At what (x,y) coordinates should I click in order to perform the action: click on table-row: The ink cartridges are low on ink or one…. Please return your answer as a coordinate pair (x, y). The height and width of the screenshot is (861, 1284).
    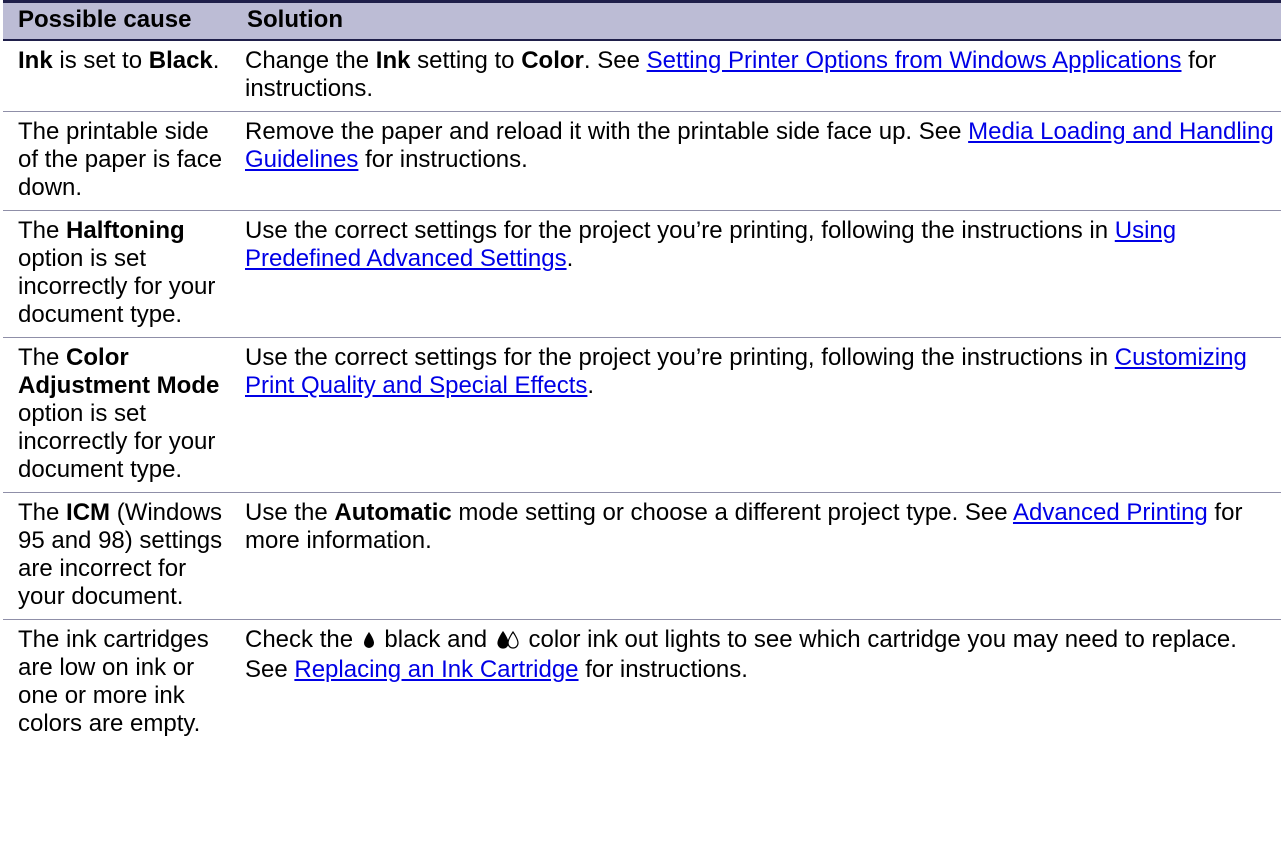
    Looking at the image, I should click on (642, 682).